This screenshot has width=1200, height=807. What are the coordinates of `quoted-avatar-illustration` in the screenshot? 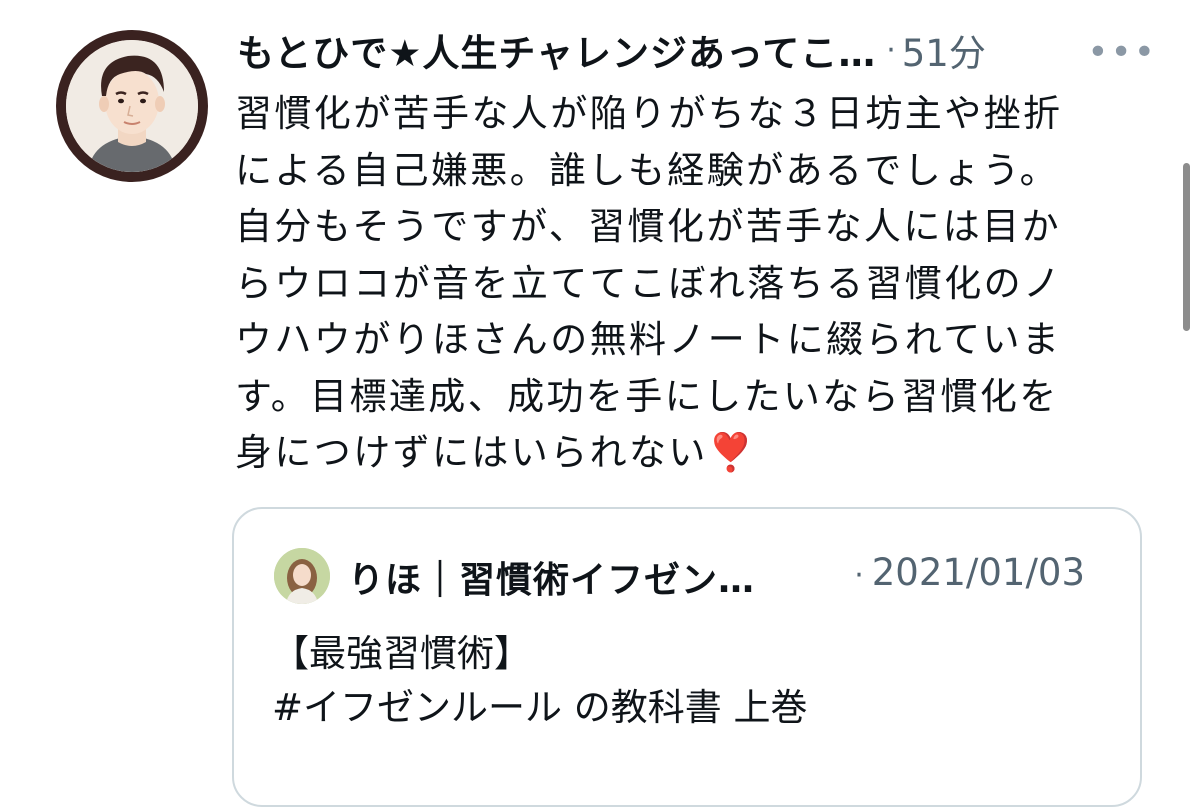 It's located at (302, 576).